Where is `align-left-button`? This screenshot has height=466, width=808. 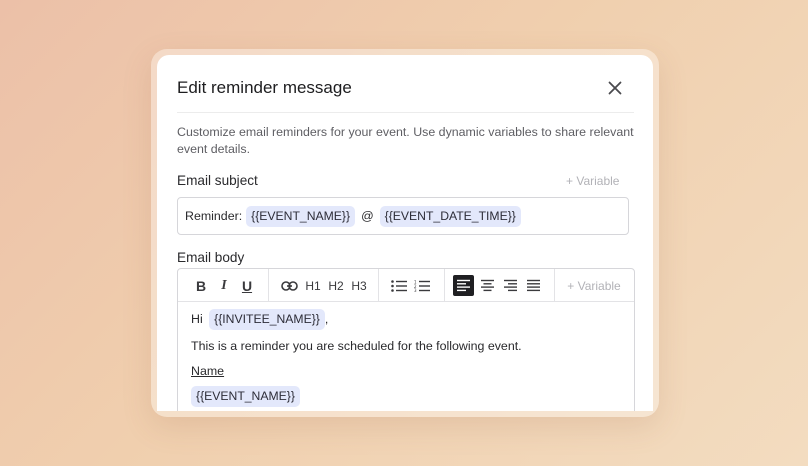 align-left-button is located at coordinates (463, 285).